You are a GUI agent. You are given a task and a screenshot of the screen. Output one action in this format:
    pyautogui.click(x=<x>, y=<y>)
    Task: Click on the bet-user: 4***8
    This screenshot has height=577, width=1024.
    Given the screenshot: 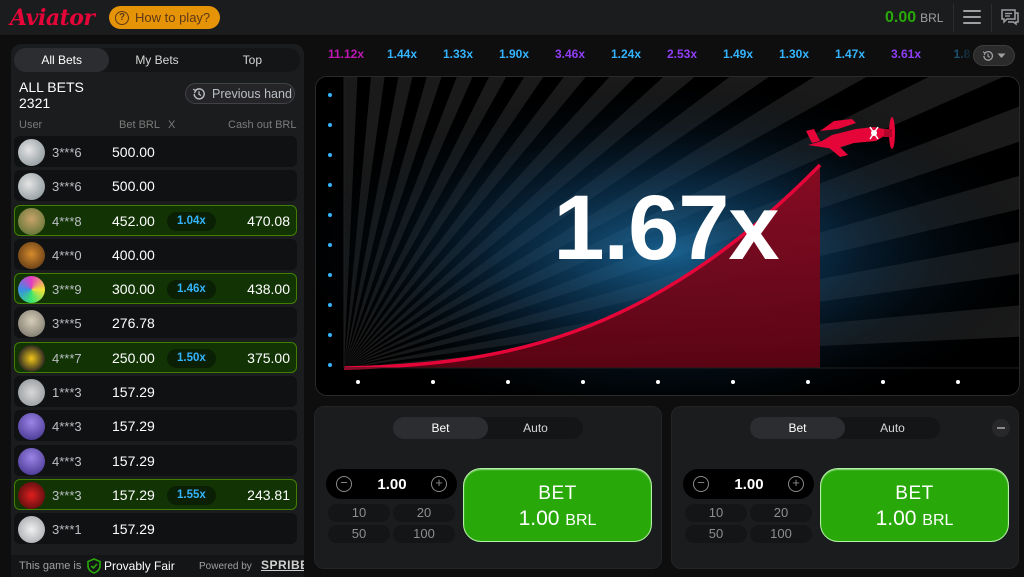 What is the action you would take?
    pyautogui.click(x=67, y=221)
    